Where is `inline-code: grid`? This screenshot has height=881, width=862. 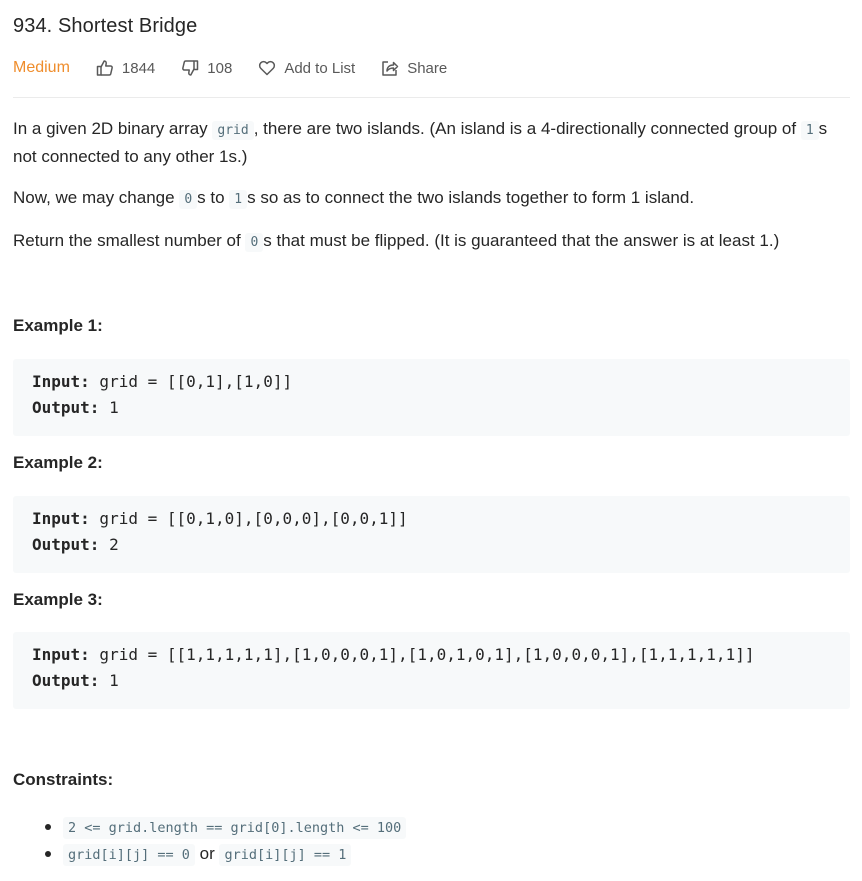 inline-code: grid is located at coordinates (233, 130).